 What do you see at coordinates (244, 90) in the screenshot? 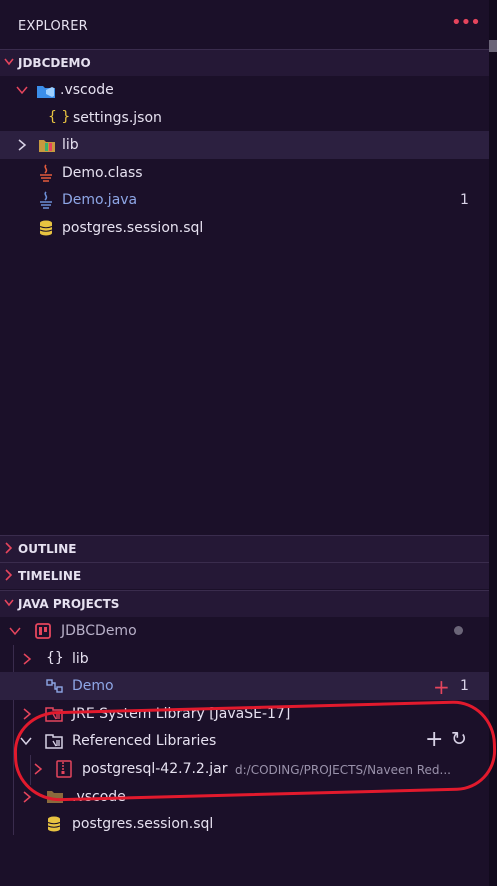
I see `tree-item-vscode: .vscode` at bounding box center [244, 90].